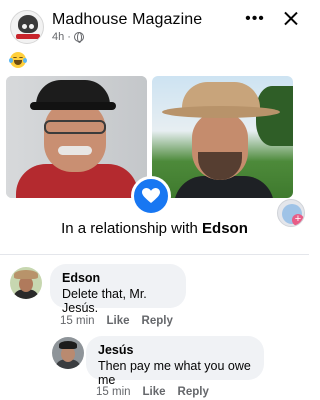 The width and height of the screenshot is (320, 400). I want to click on photo-older-man, so click(76, 137).